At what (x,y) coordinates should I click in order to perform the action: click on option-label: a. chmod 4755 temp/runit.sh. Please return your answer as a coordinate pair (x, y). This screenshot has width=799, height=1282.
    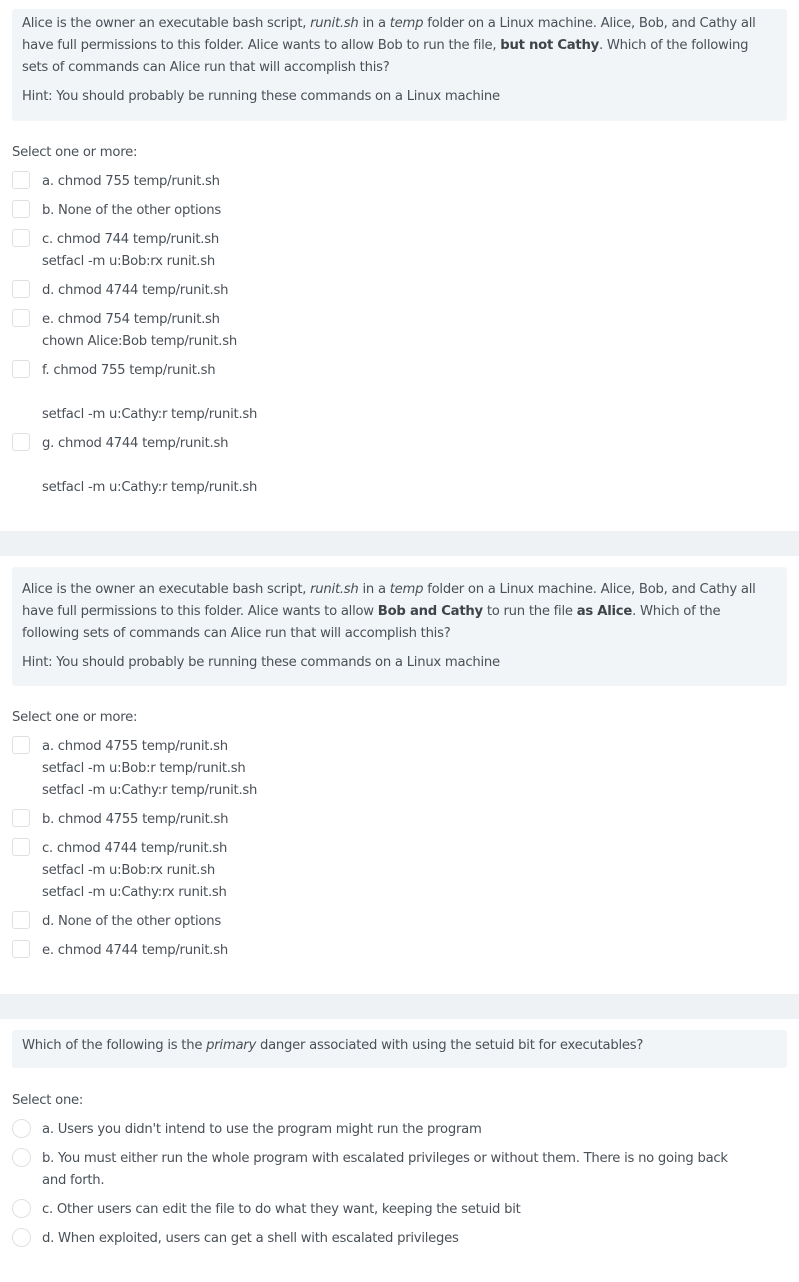
    Looking at the image, I should click on (135, 746).